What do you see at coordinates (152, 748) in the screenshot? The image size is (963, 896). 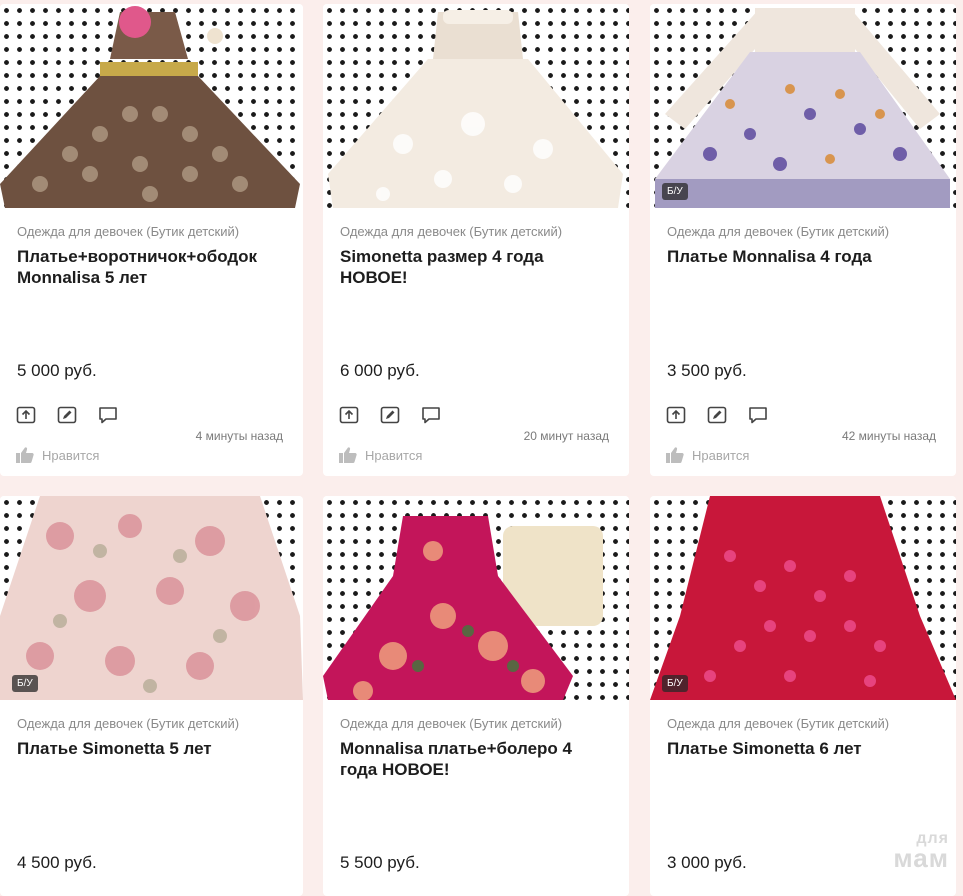 I see `listing-title: Платье Simonetta 5 лет` at bounding box center [152, 748].